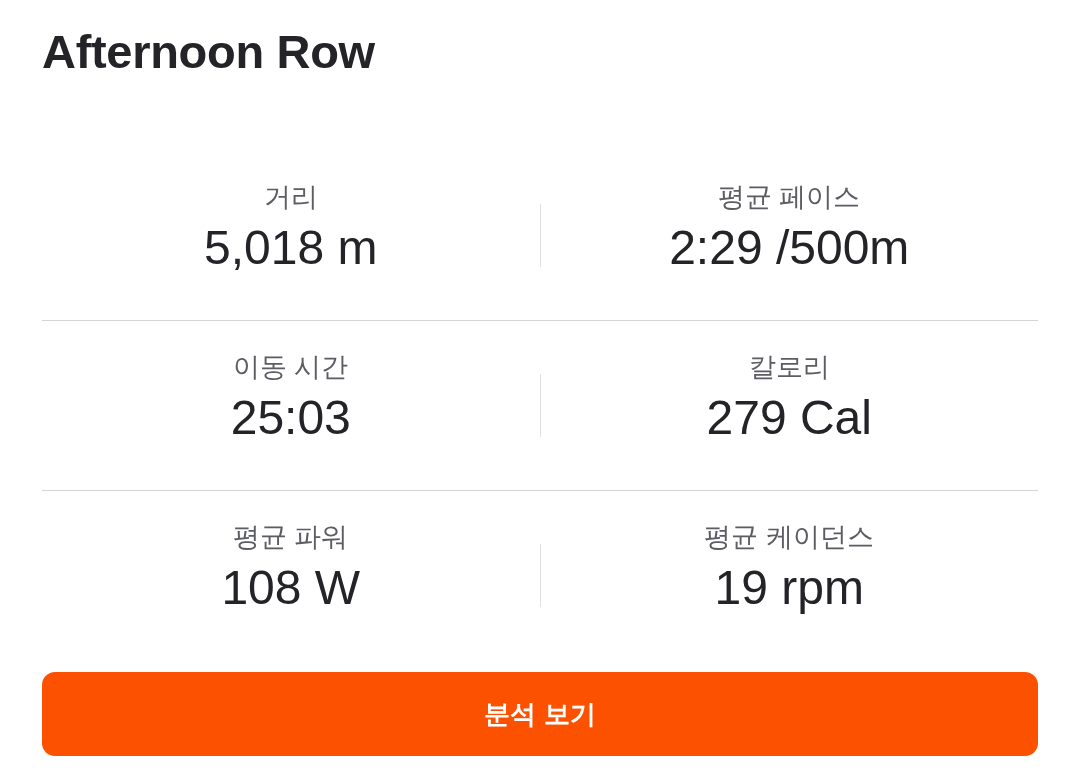  I want to click on view-analysis-button: 분석 보기, so click(540, 714).